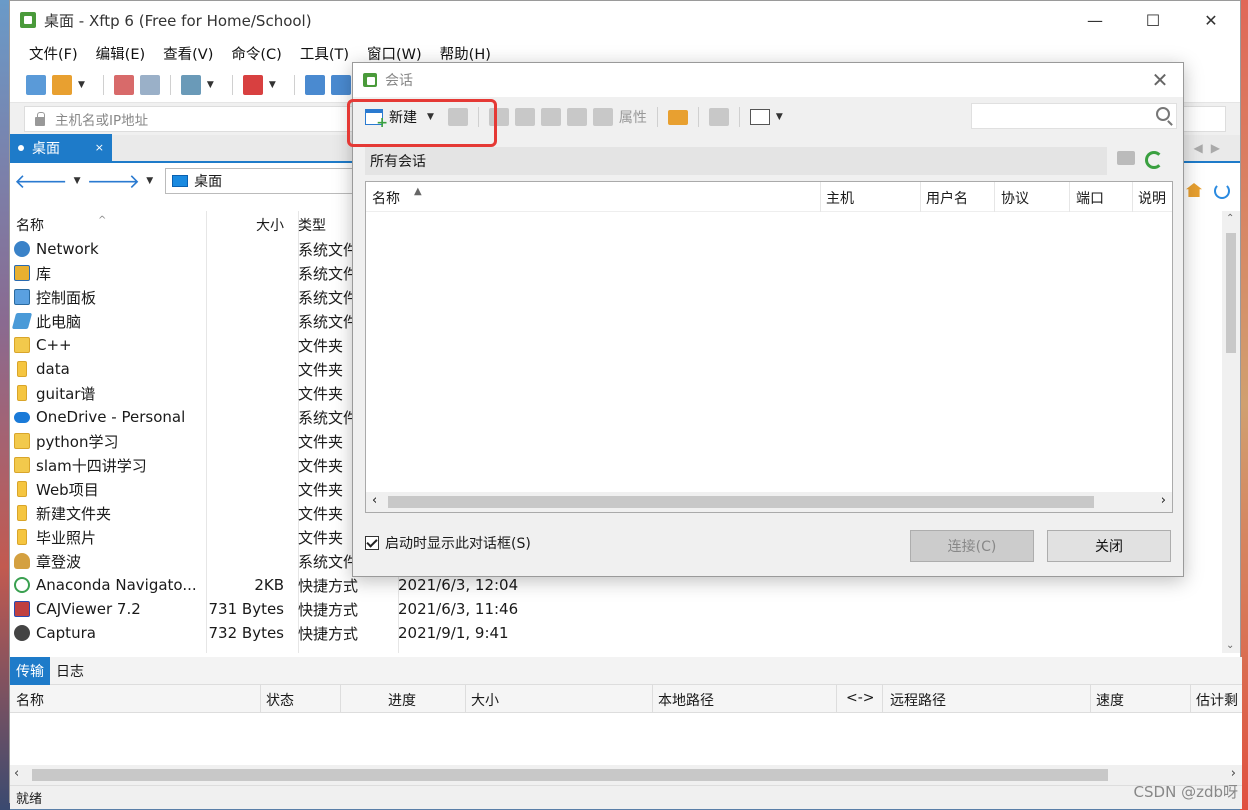  What do you see at coordinates (1152, 198) in the screenshot?
I see `session-col-description: 说明` at bounding box center [1152, 198].